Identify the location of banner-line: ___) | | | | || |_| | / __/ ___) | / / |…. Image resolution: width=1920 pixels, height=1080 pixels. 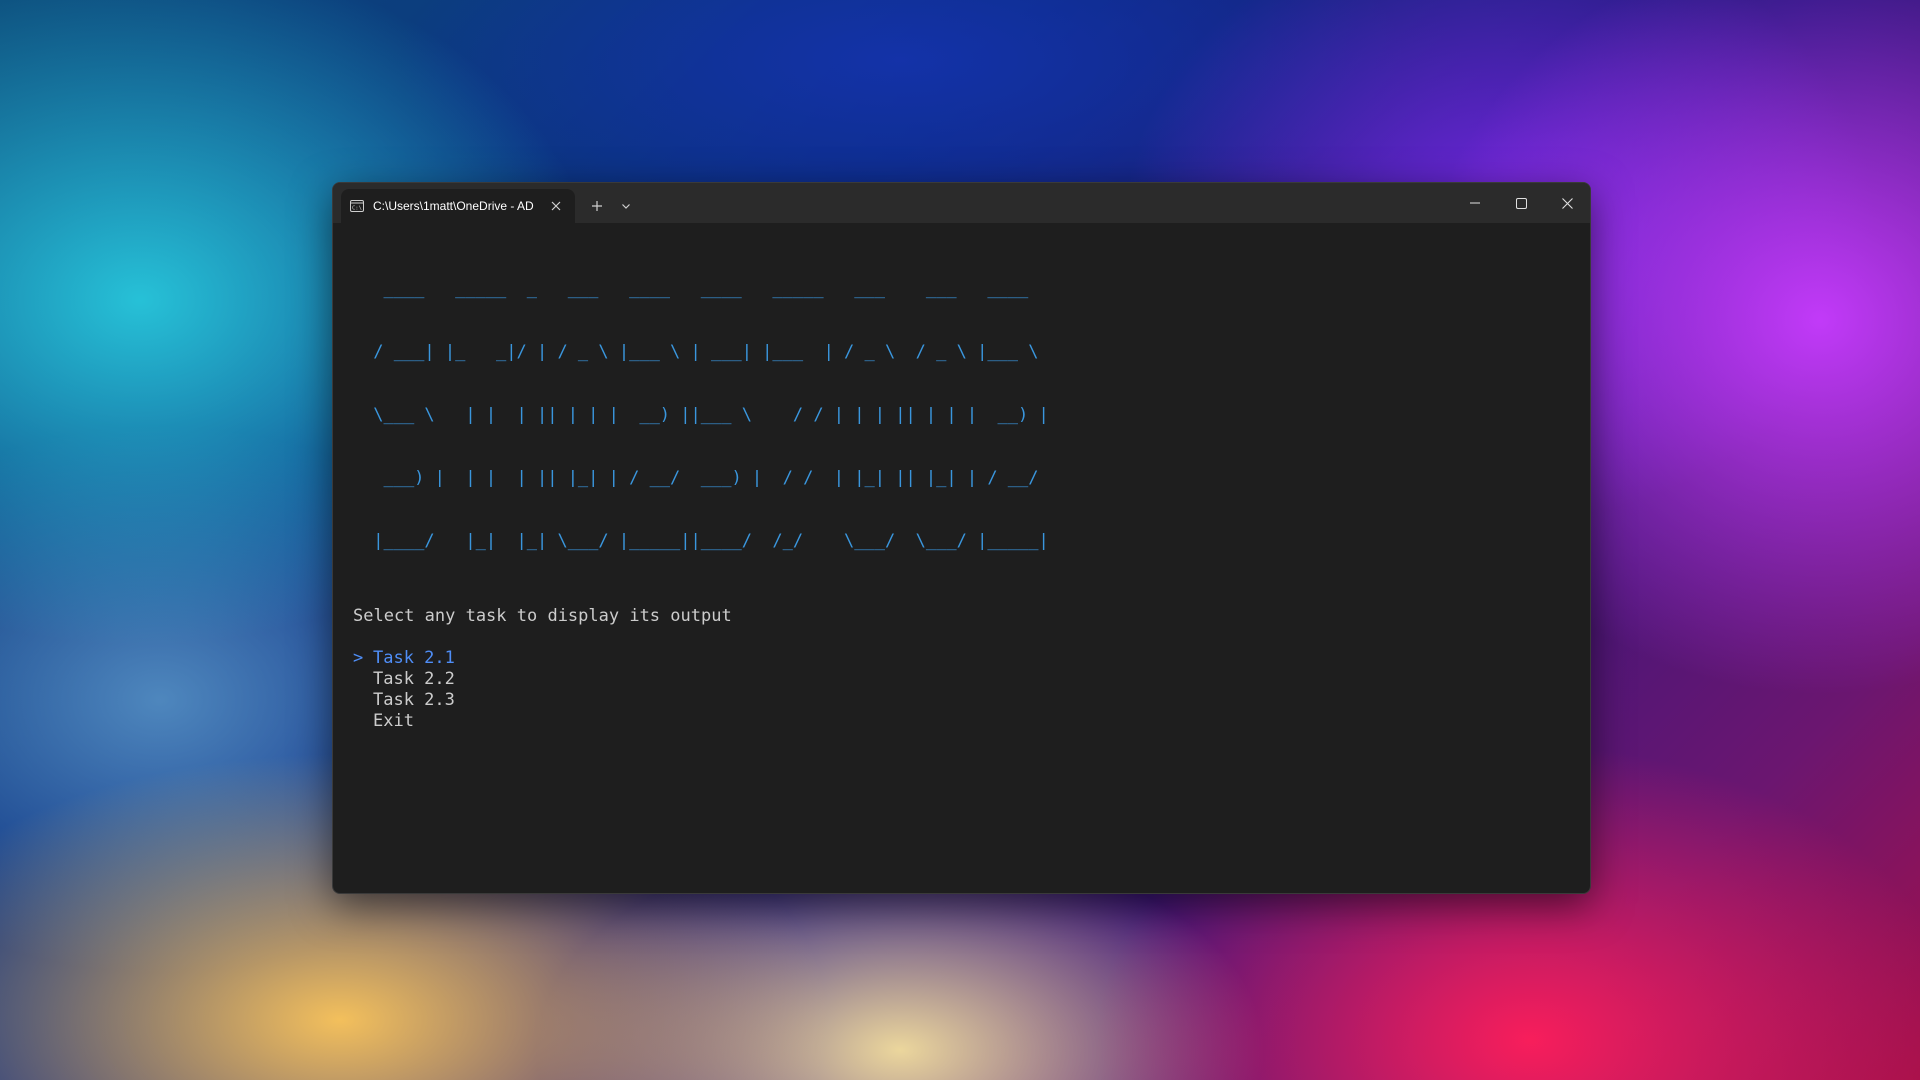
(706, 478).